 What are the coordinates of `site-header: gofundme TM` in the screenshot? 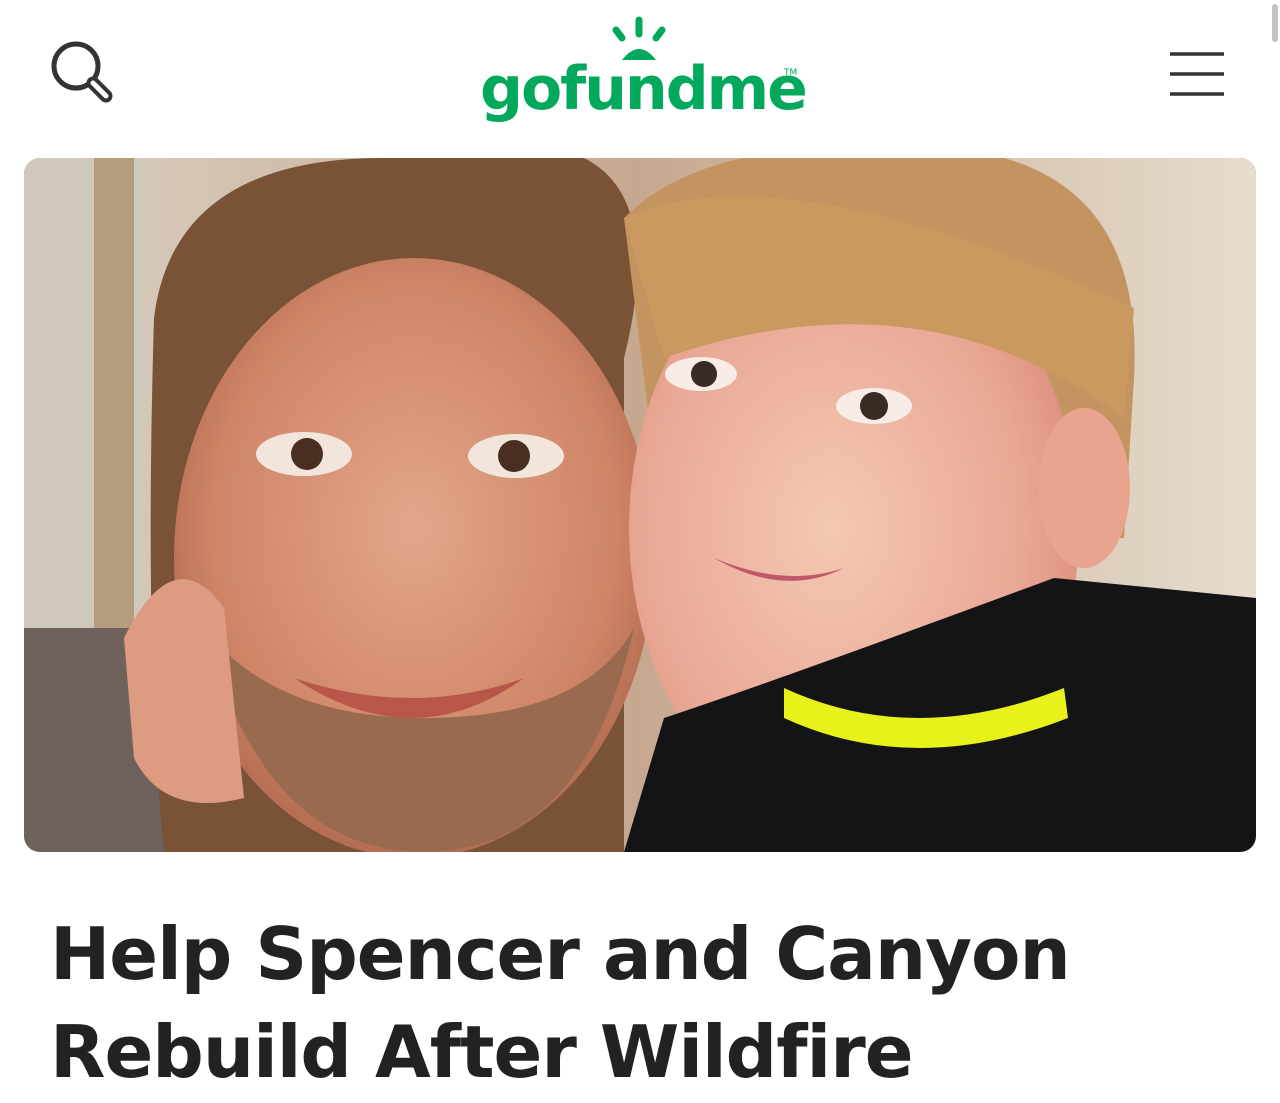 It's located at (640, 75).